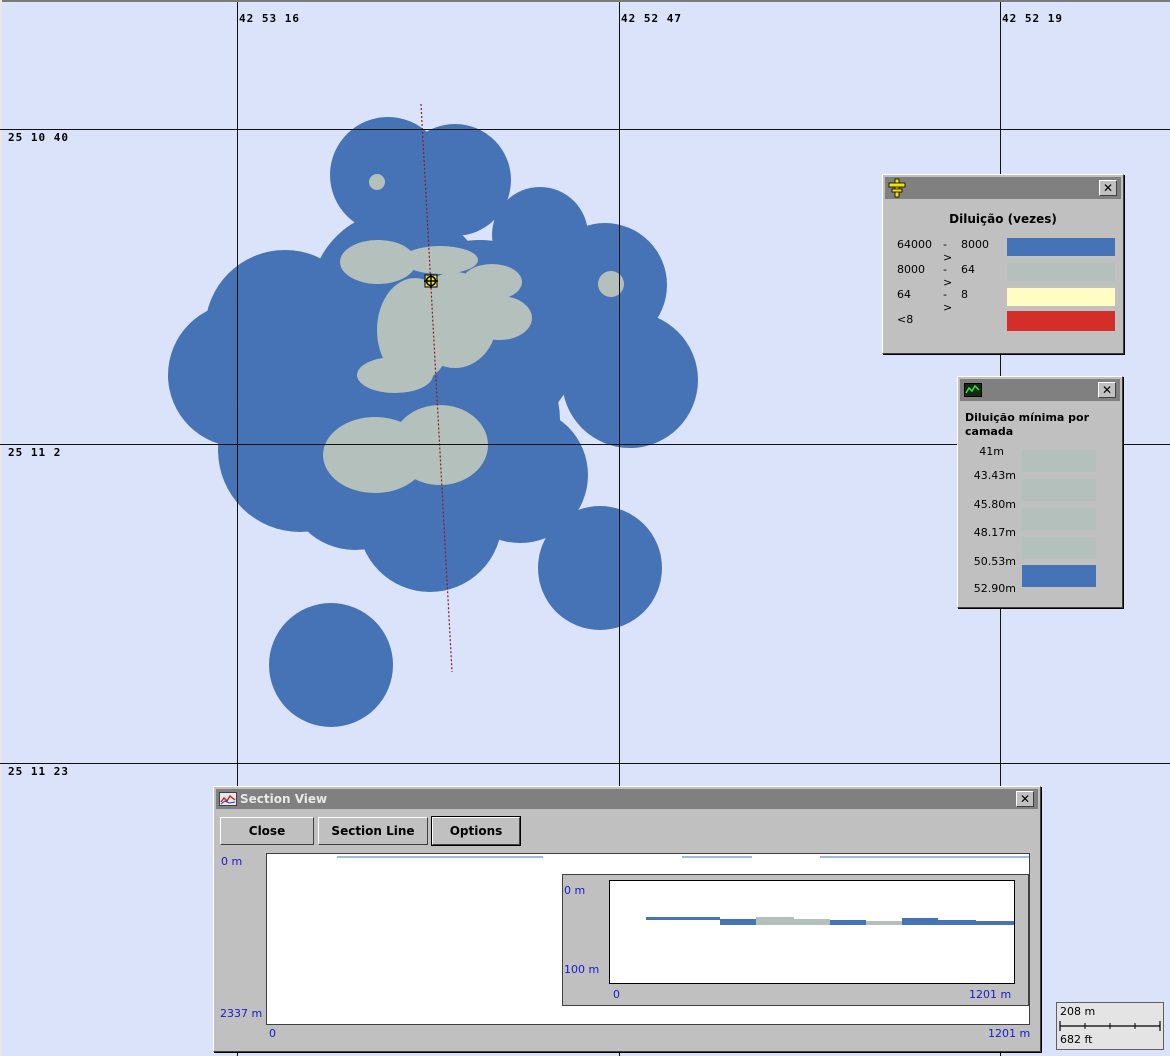  Describe the element at coordinates (1040, 390) in the screenshot. I see `layer-legend-title-bar: ✕` at that location.